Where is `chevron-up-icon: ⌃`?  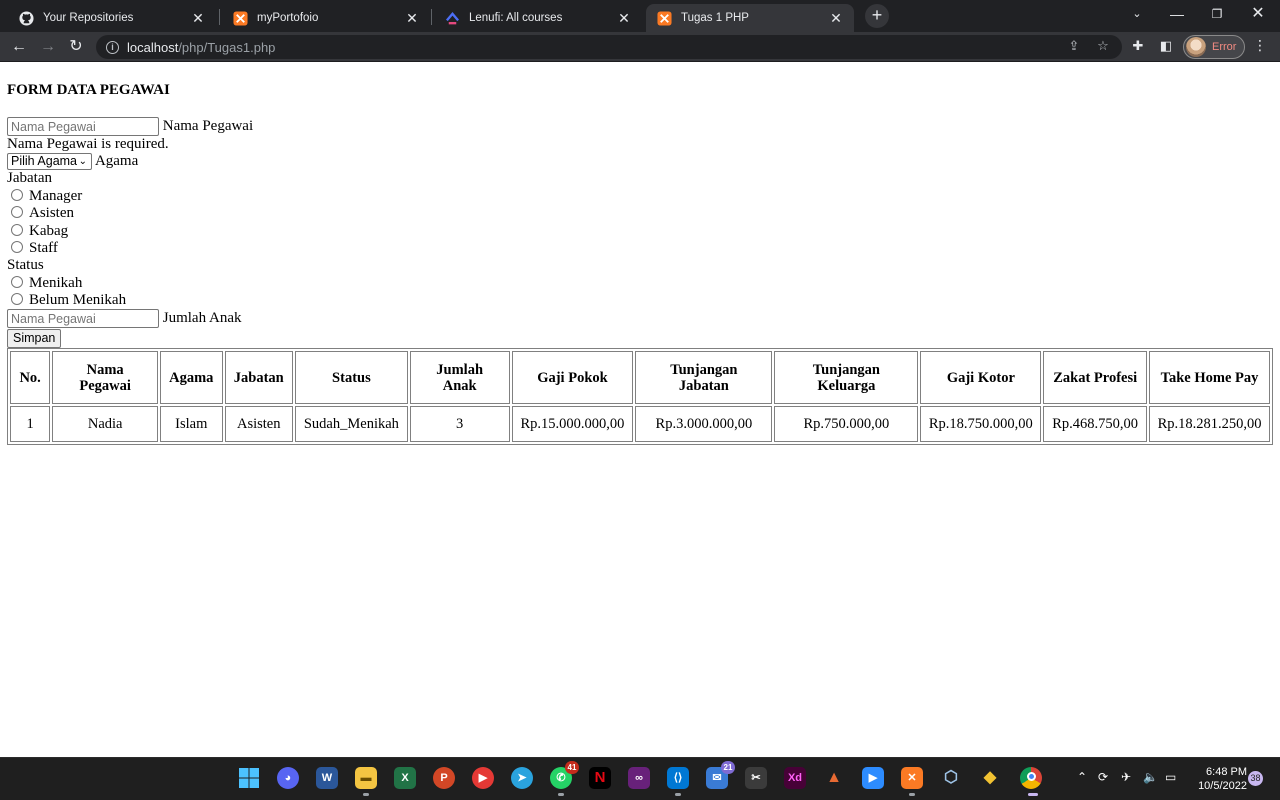
chevron-up-icon: ⌃ is located at coordinates (1082, 777).